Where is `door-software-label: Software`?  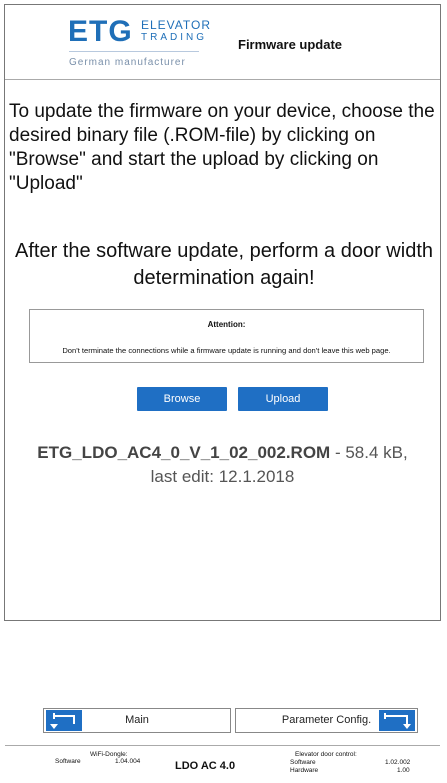 door-software-label: Software is located at coordinates (303, 762).